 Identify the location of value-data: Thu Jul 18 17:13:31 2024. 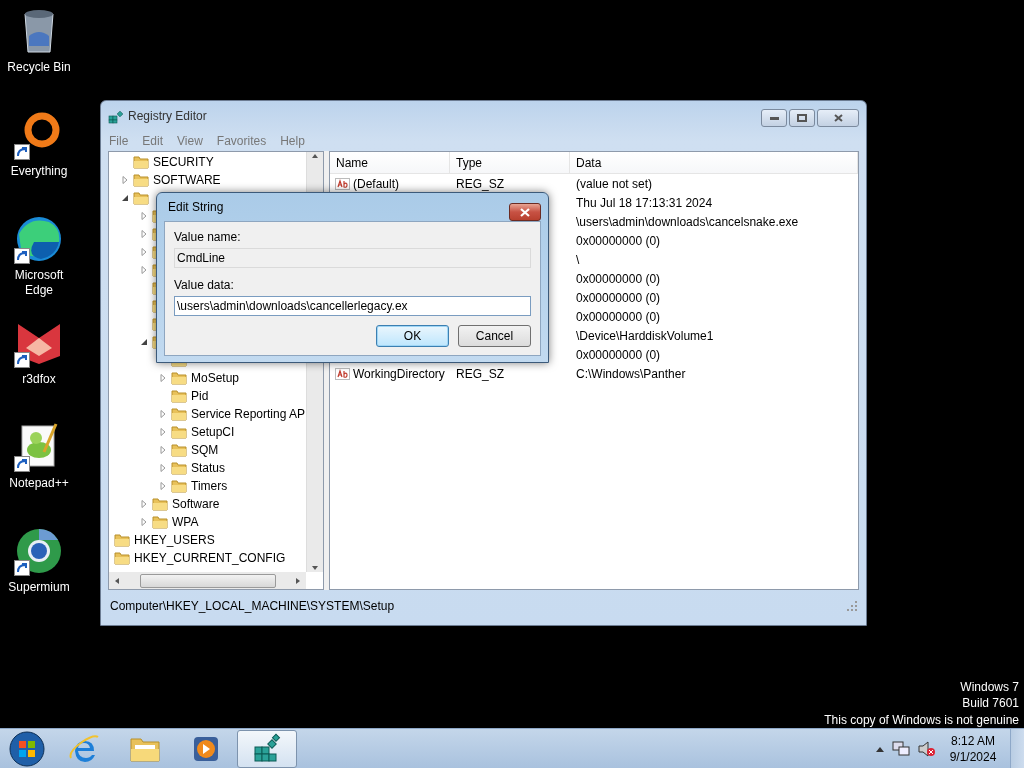
(644, 202).